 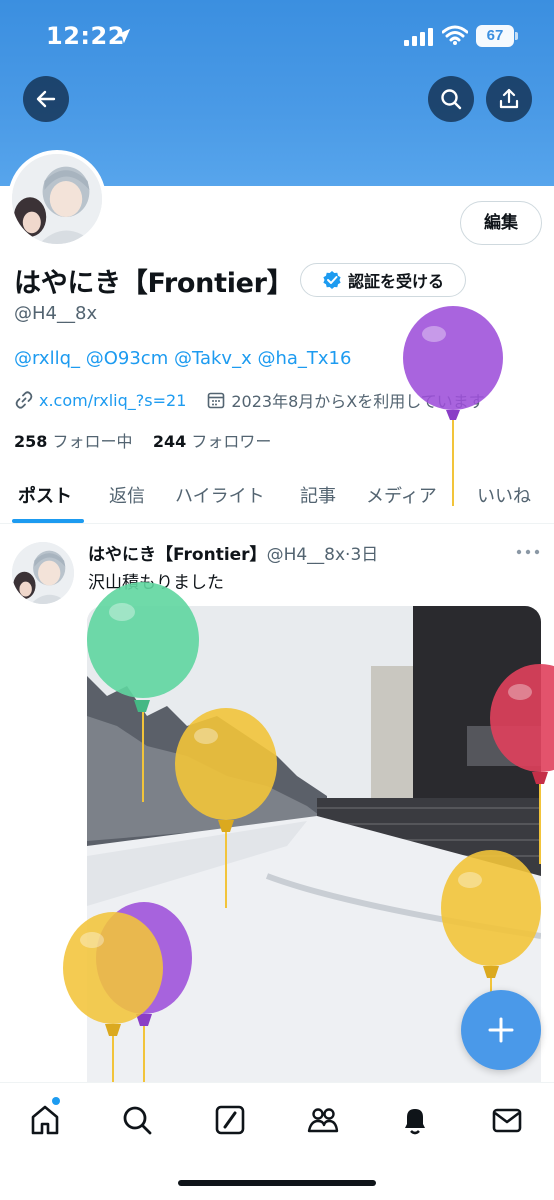 I want to click on communities-icon, so click(x=323, y=1120).